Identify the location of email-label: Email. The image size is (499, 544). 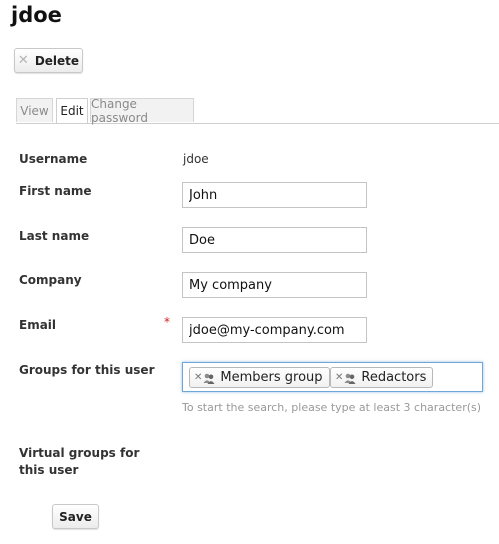
(38, 325).